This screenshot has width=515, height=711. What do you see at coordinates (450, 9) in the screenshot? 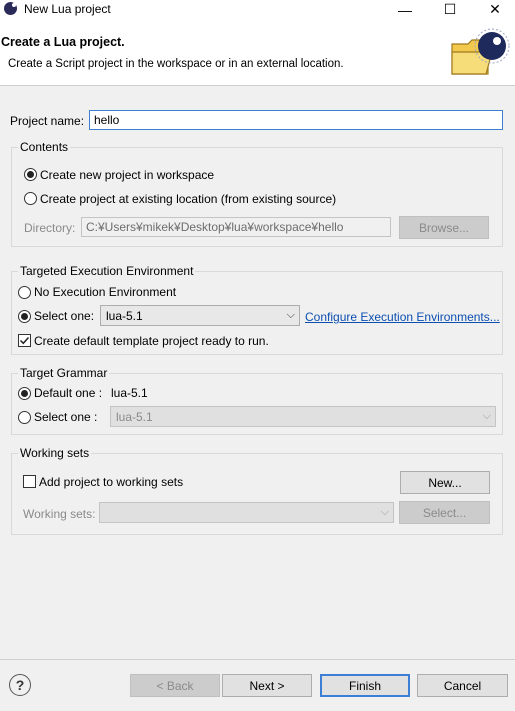
I see `maximize-button: ☐` at bounding box center [450, 9].